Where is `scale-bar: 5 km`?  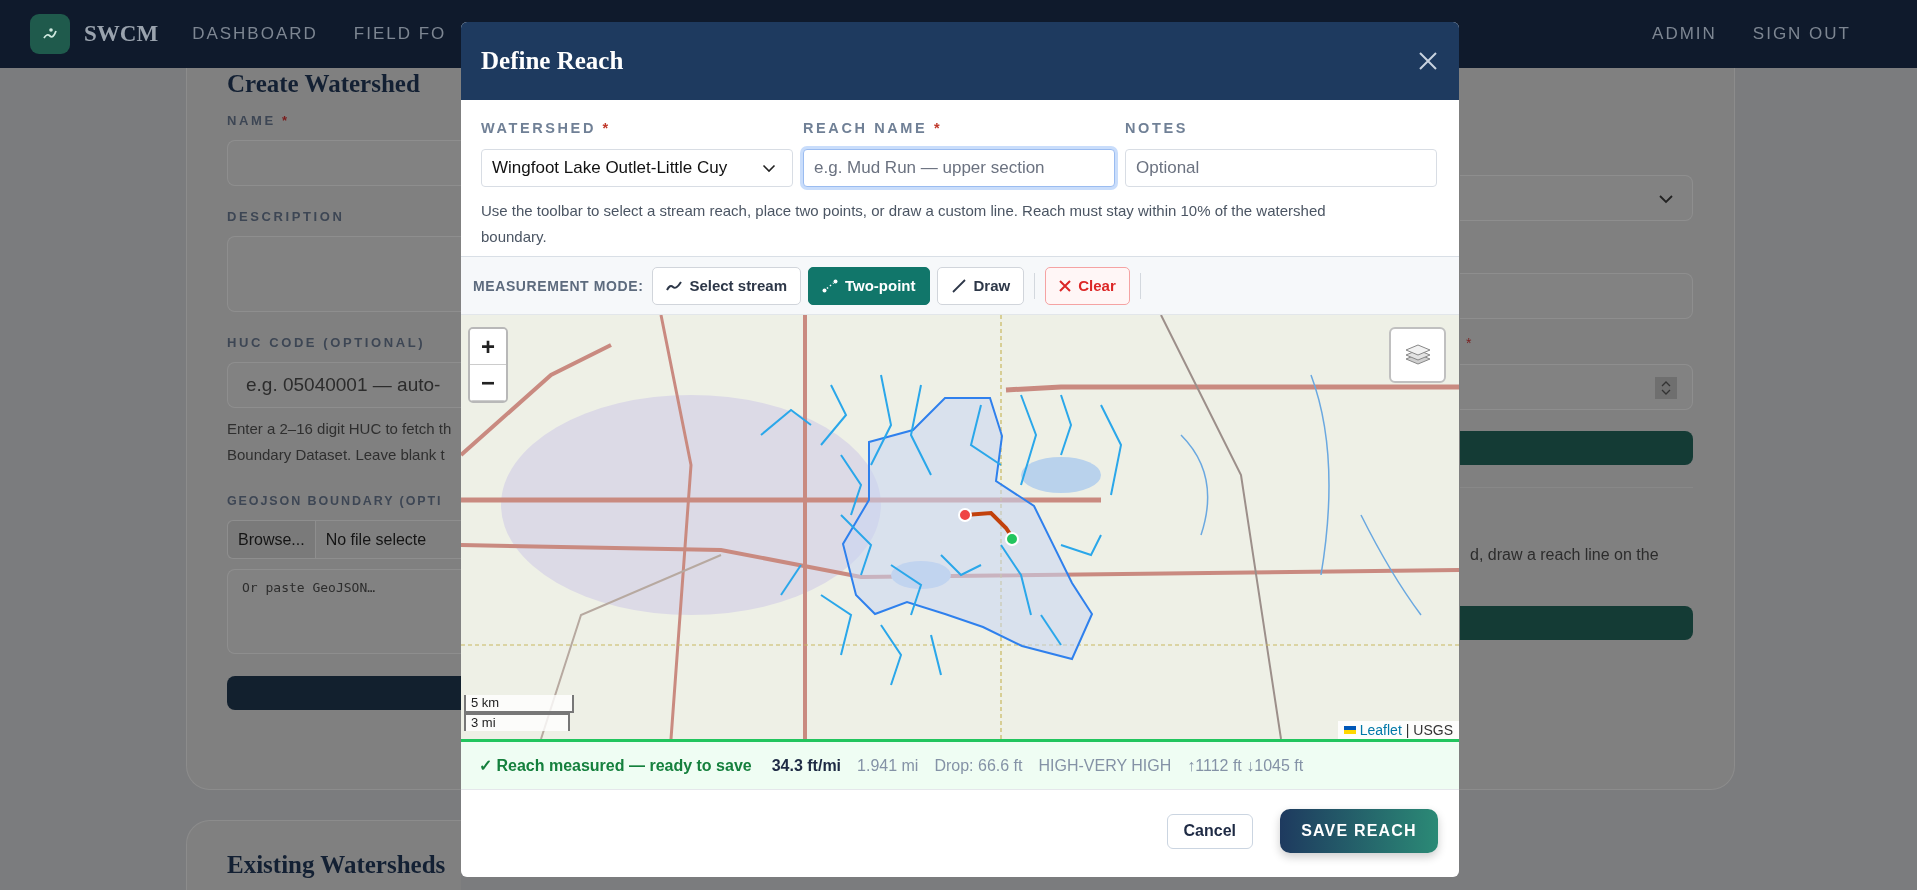
scale-bar: 5 km is located at coordinates (519, 704).